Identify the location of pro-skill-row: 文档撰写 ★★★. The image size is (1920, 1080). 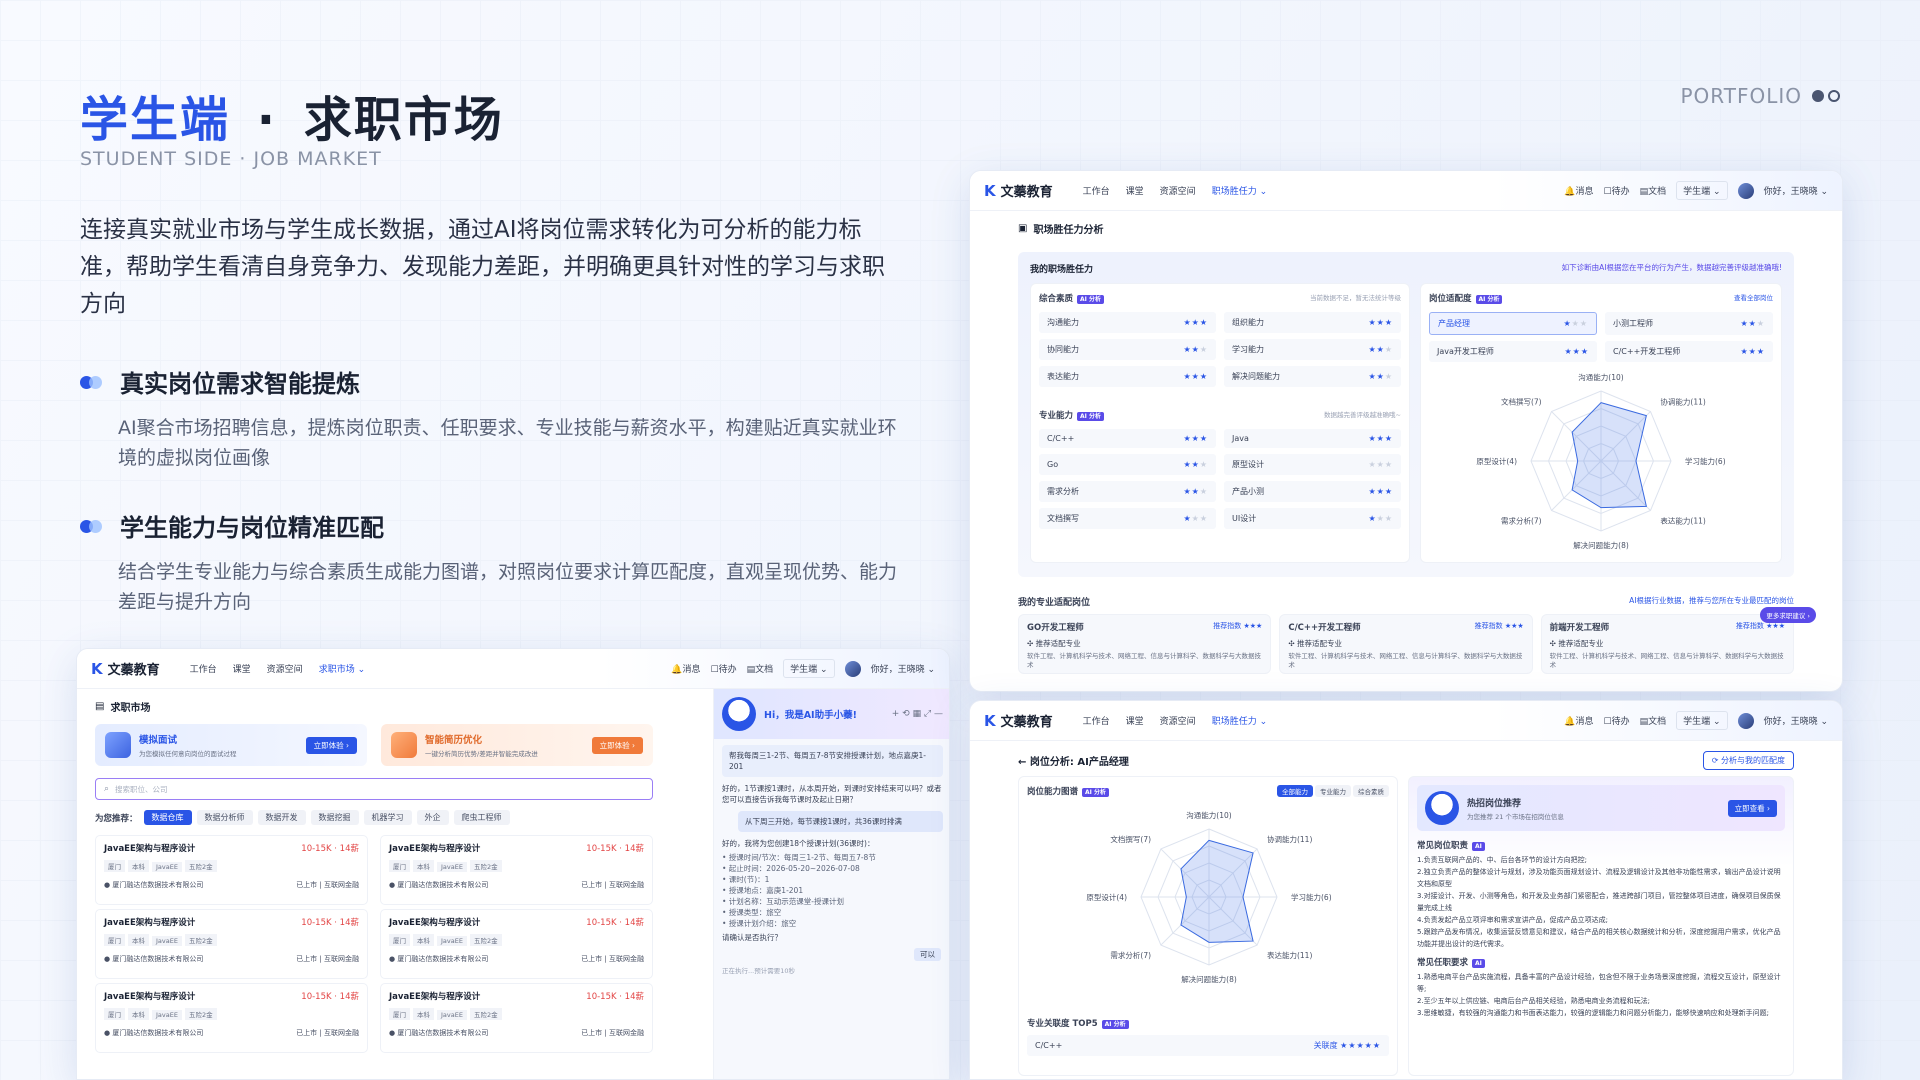
(1127, 518).